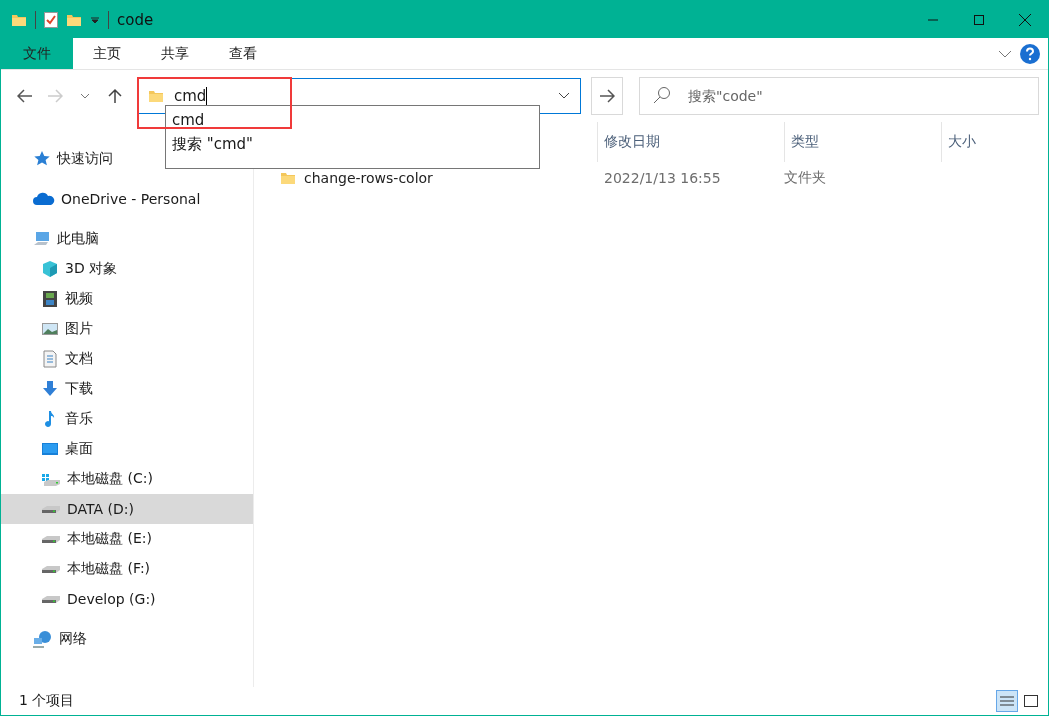  What do you see at coordinates (127, 509) in the screenshot?
I see `sidebar-item: DATA (D:)` at bounding box center [127, 509].